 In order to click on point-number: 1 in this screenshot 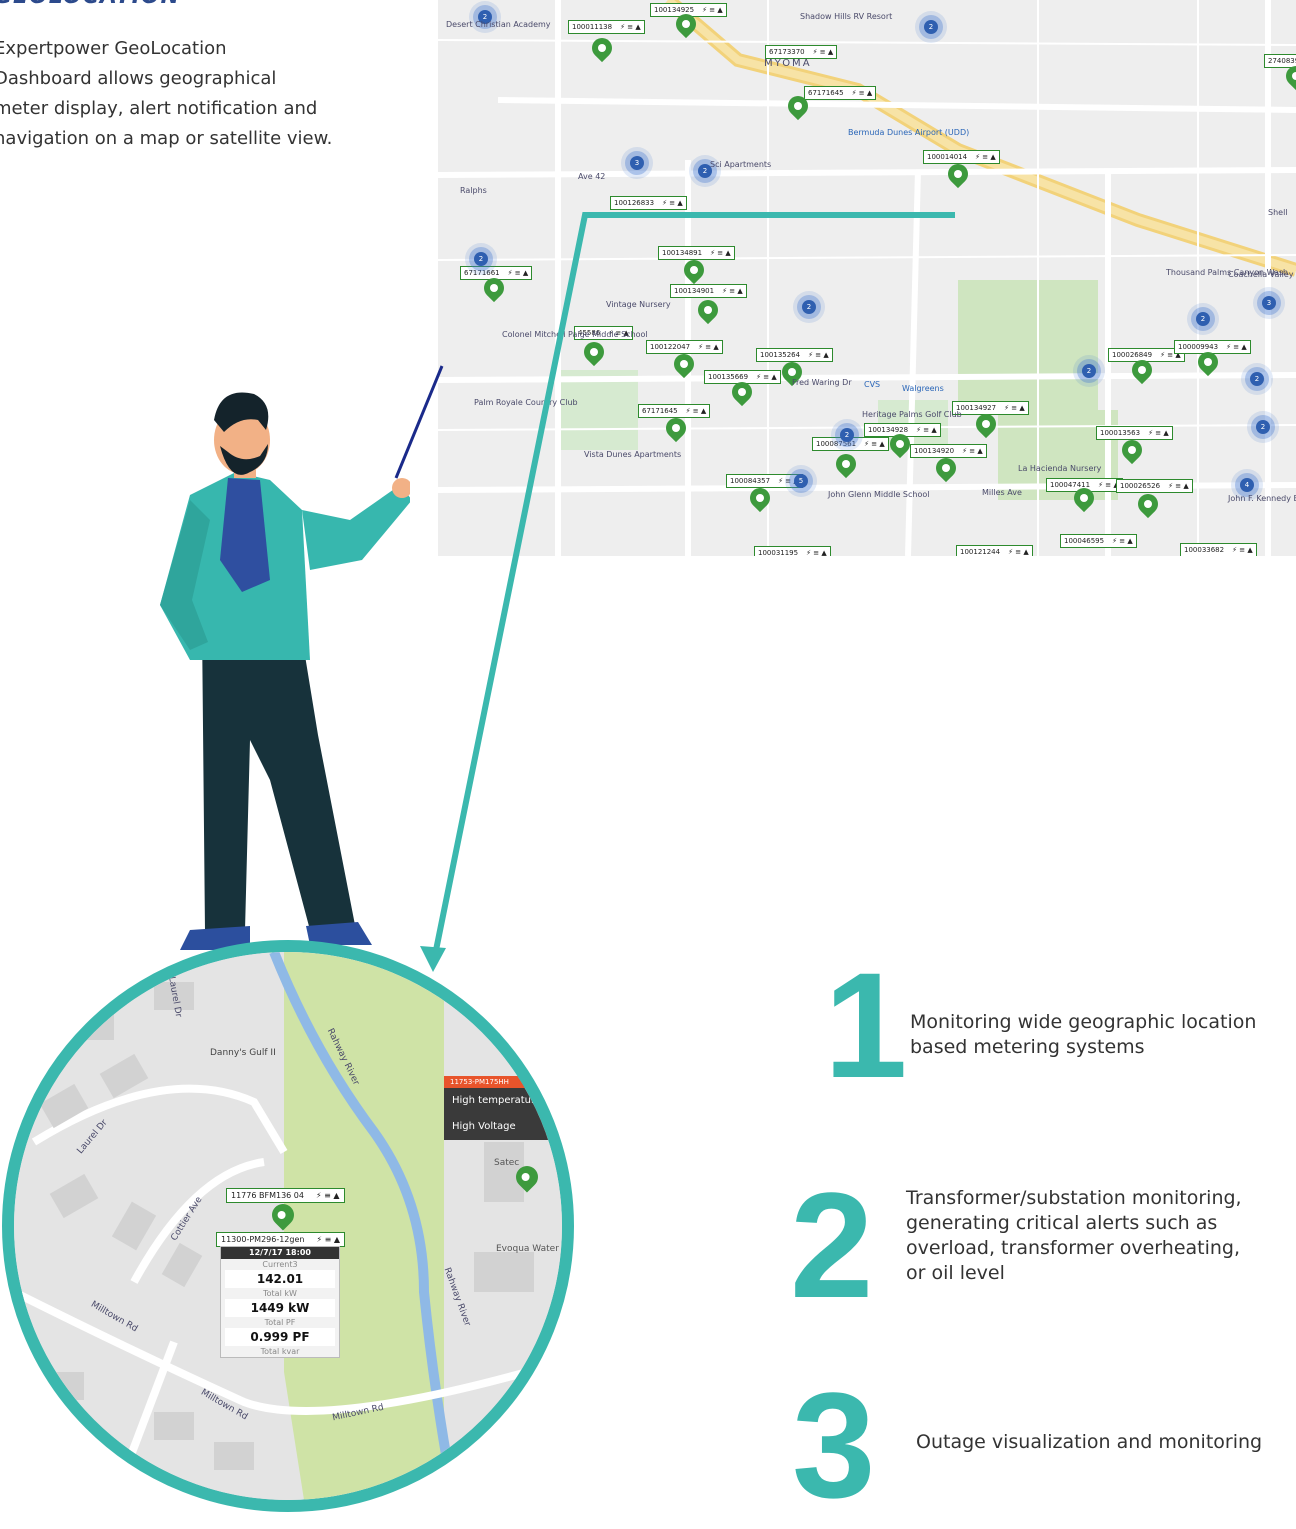, I will do `click(866, 1025)`.